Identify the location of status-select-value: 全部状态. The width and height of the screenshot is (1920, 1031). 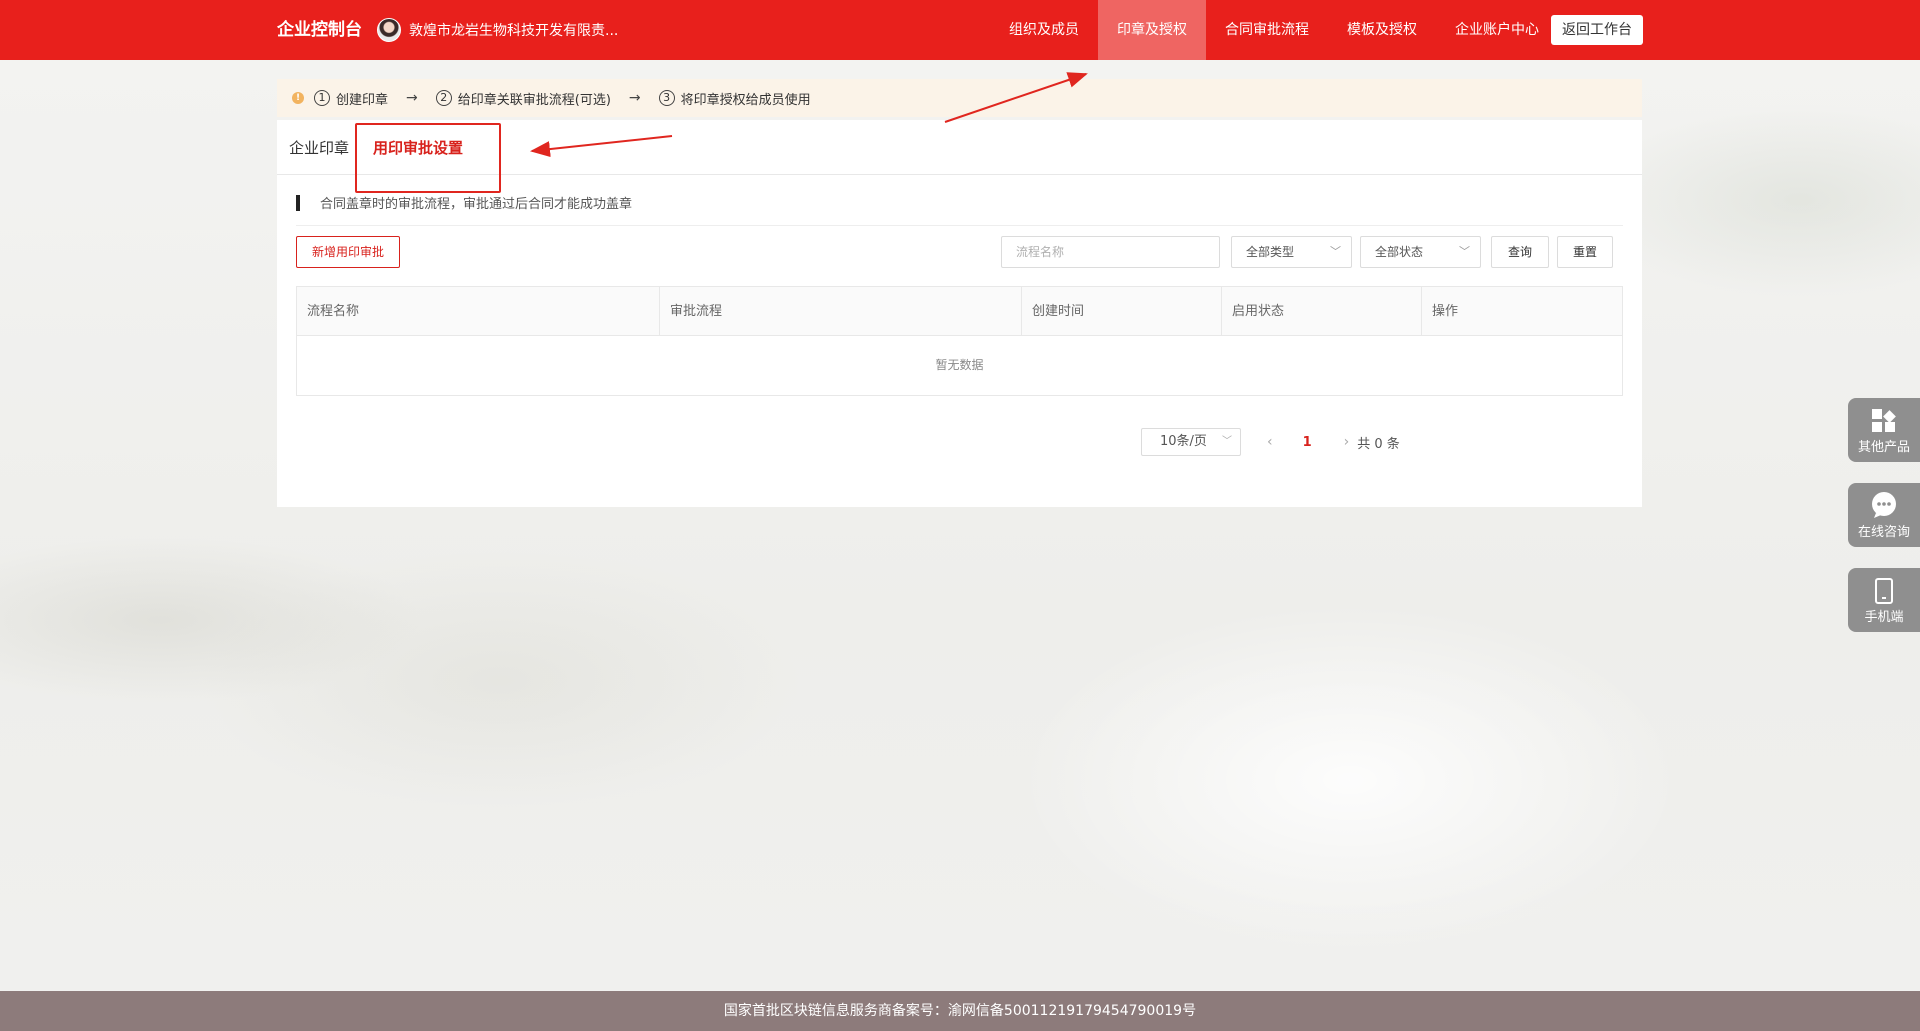
(1399, 252).